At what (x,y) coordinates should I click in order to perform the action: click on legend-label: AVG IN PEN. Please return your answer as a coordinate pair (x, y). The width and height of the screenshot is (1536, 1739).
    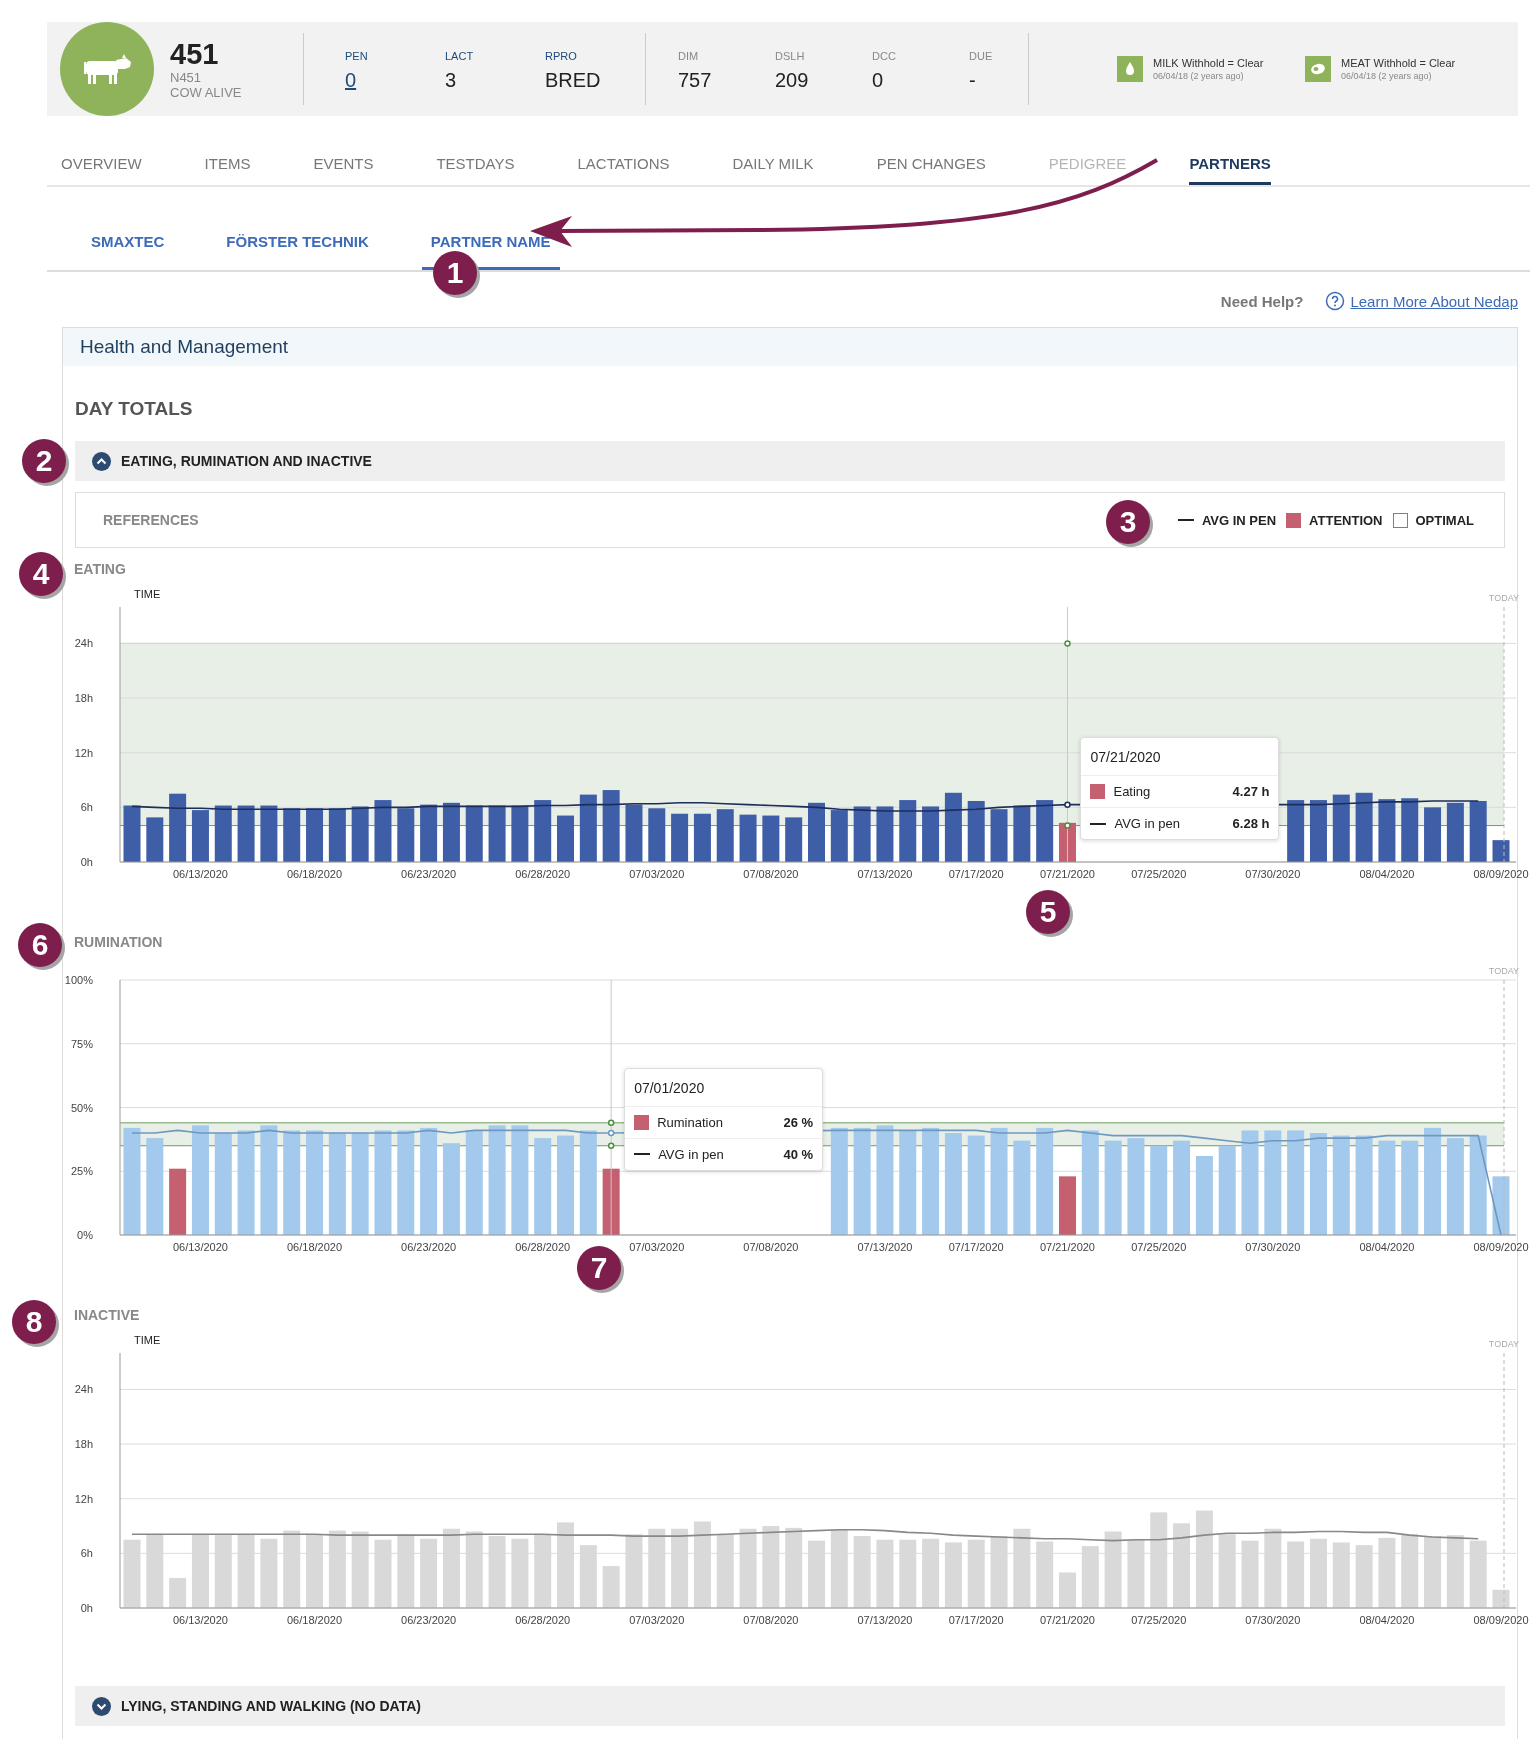
    Looking at the image, I should click on (1239, 520).